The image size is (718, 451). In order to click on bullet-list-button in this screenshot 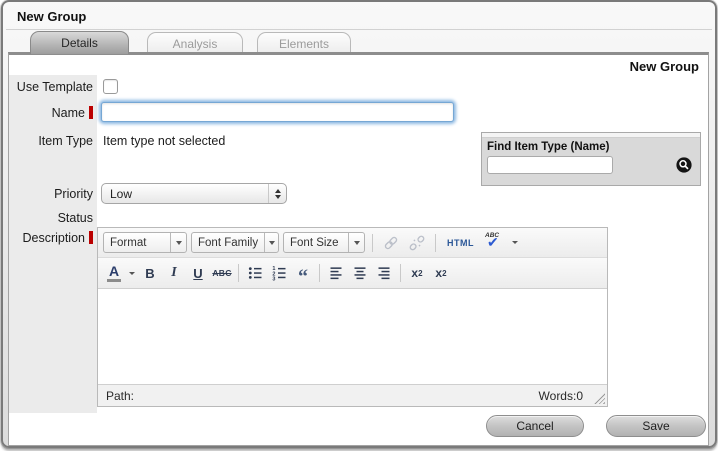, I will do `click(255, 273)`.